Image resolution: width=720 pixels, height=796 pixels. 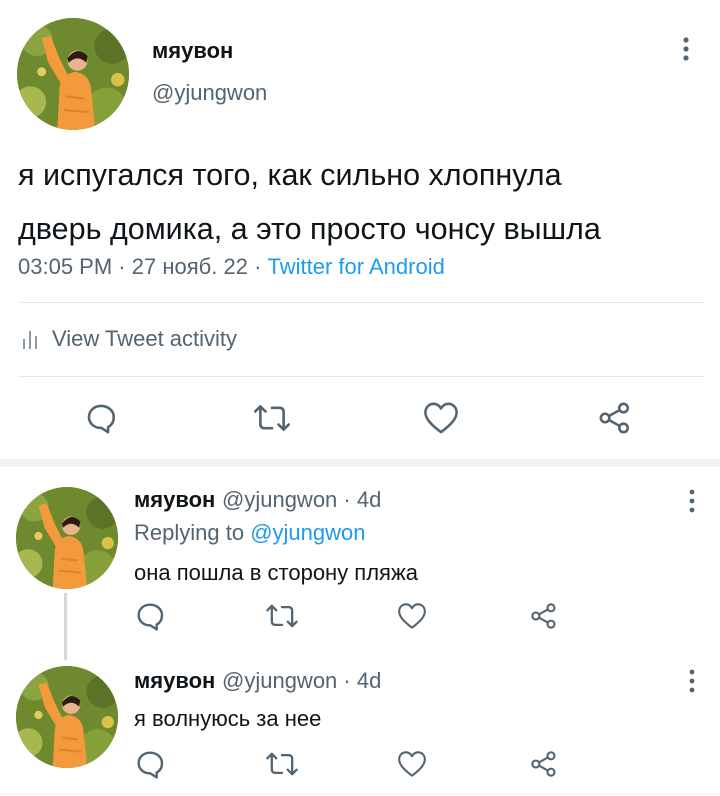 I want to click on replying-to: Replying to @yjungwon, so click(x=250, y=533).